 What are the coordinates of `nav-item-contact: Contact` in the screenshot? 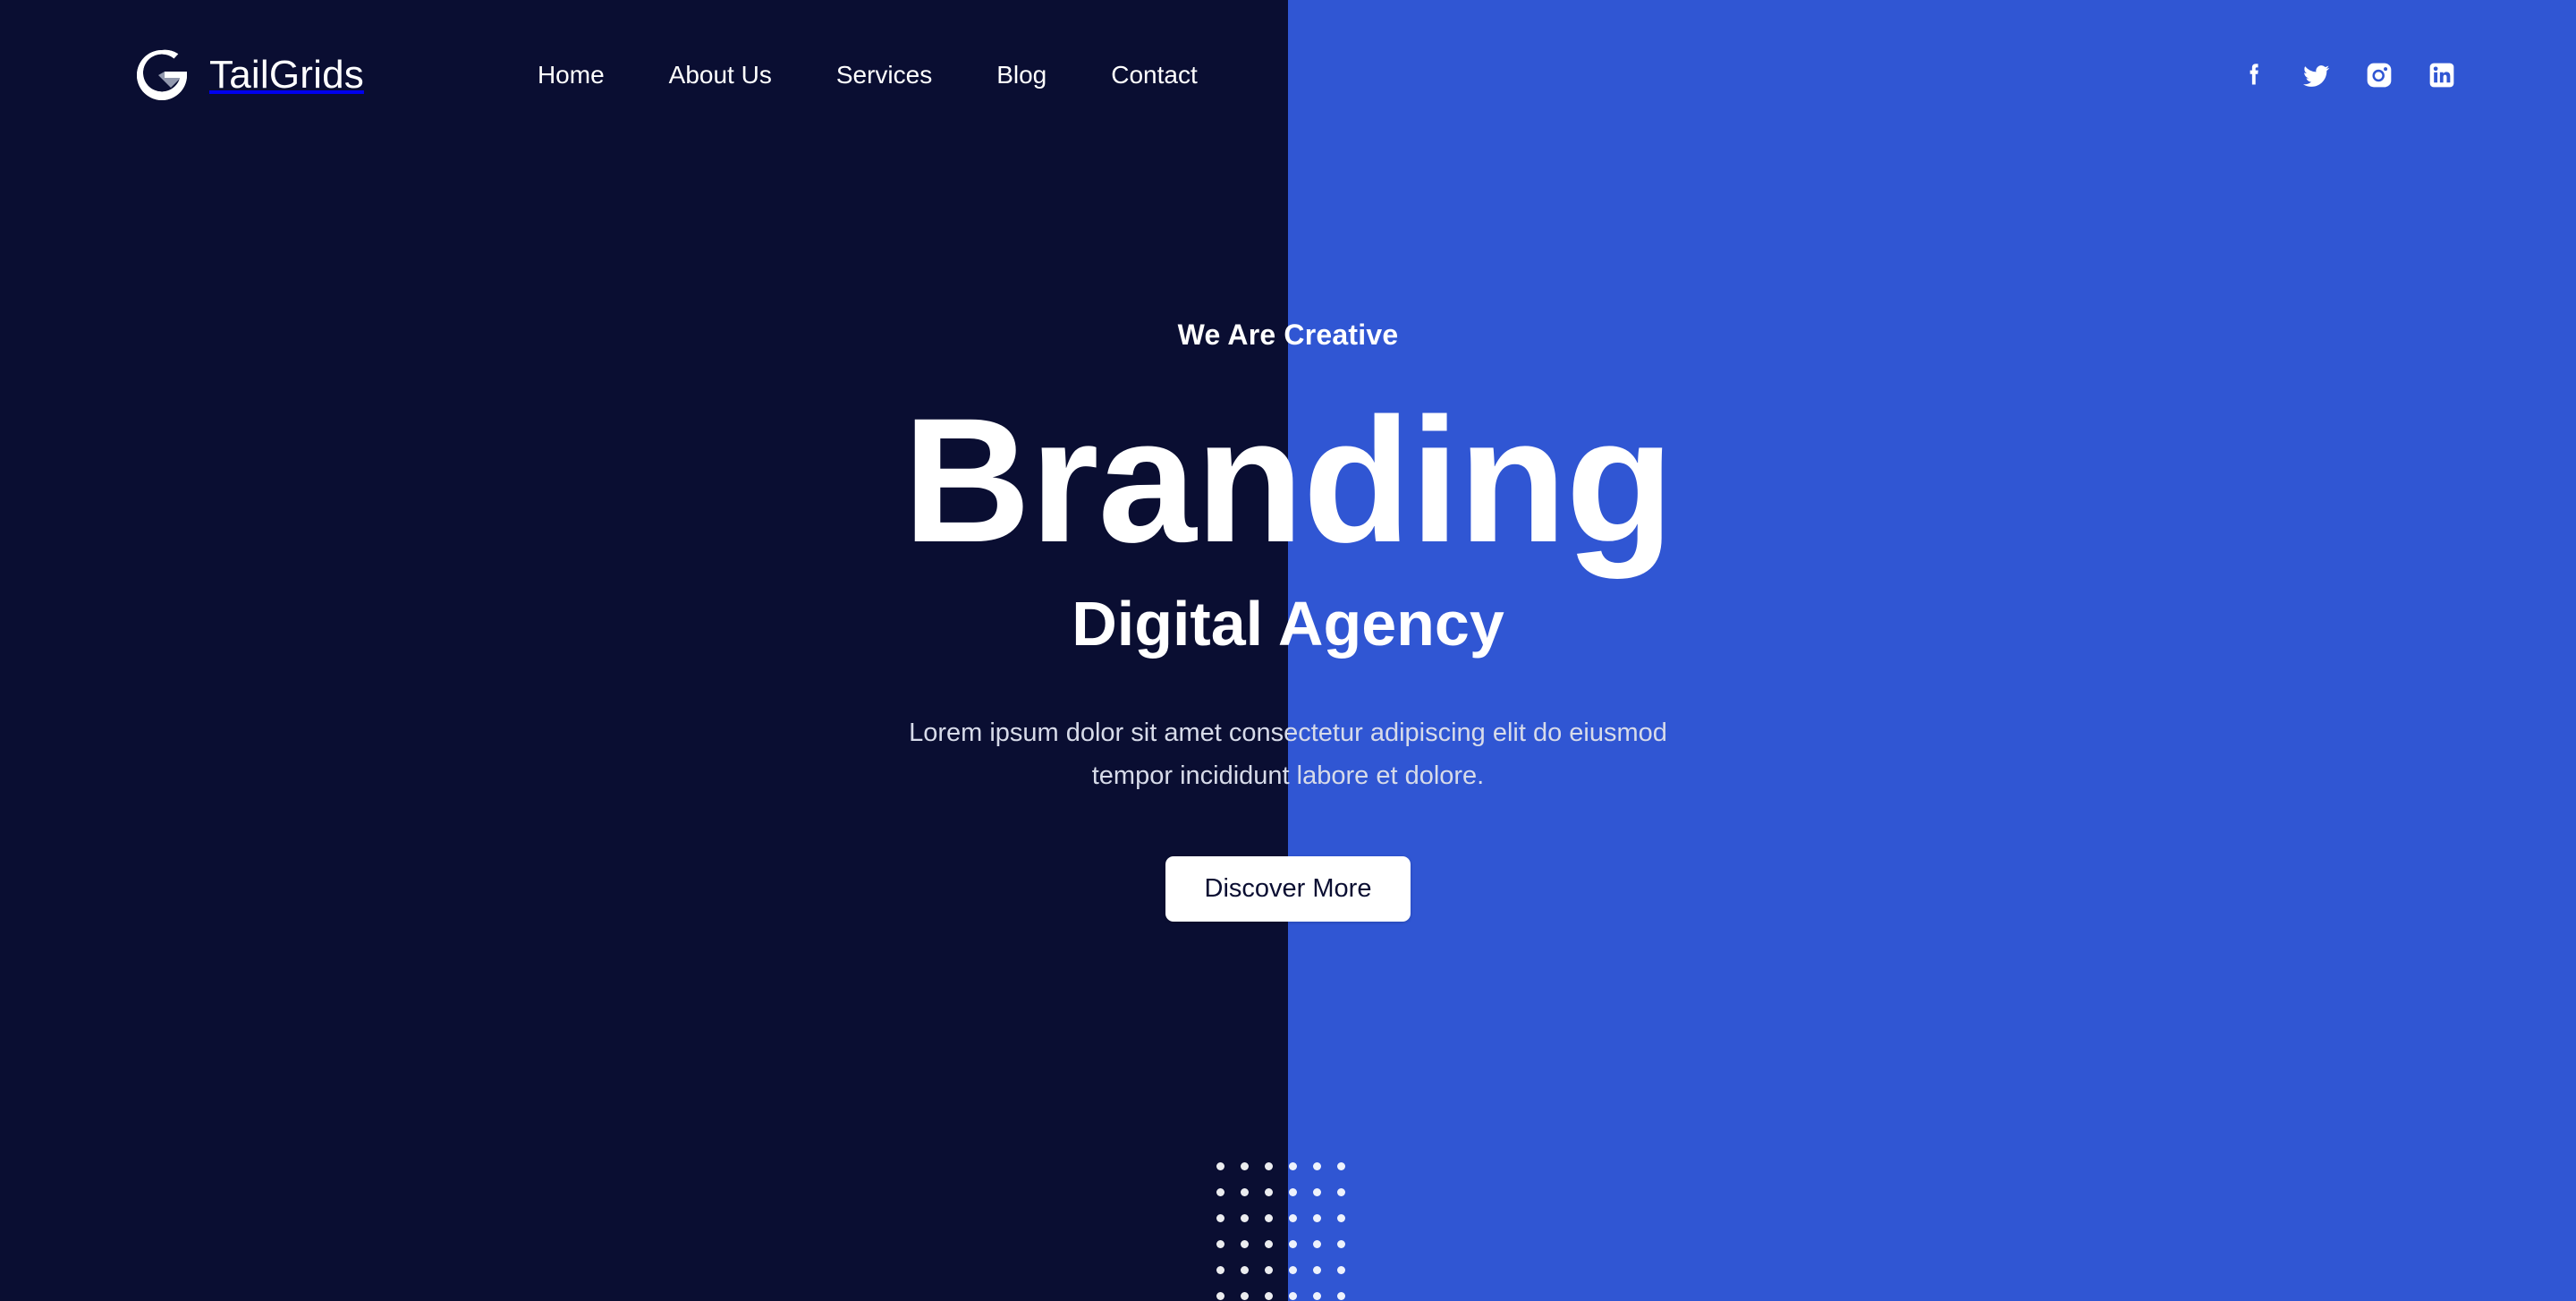 It's located at (1154, 75).